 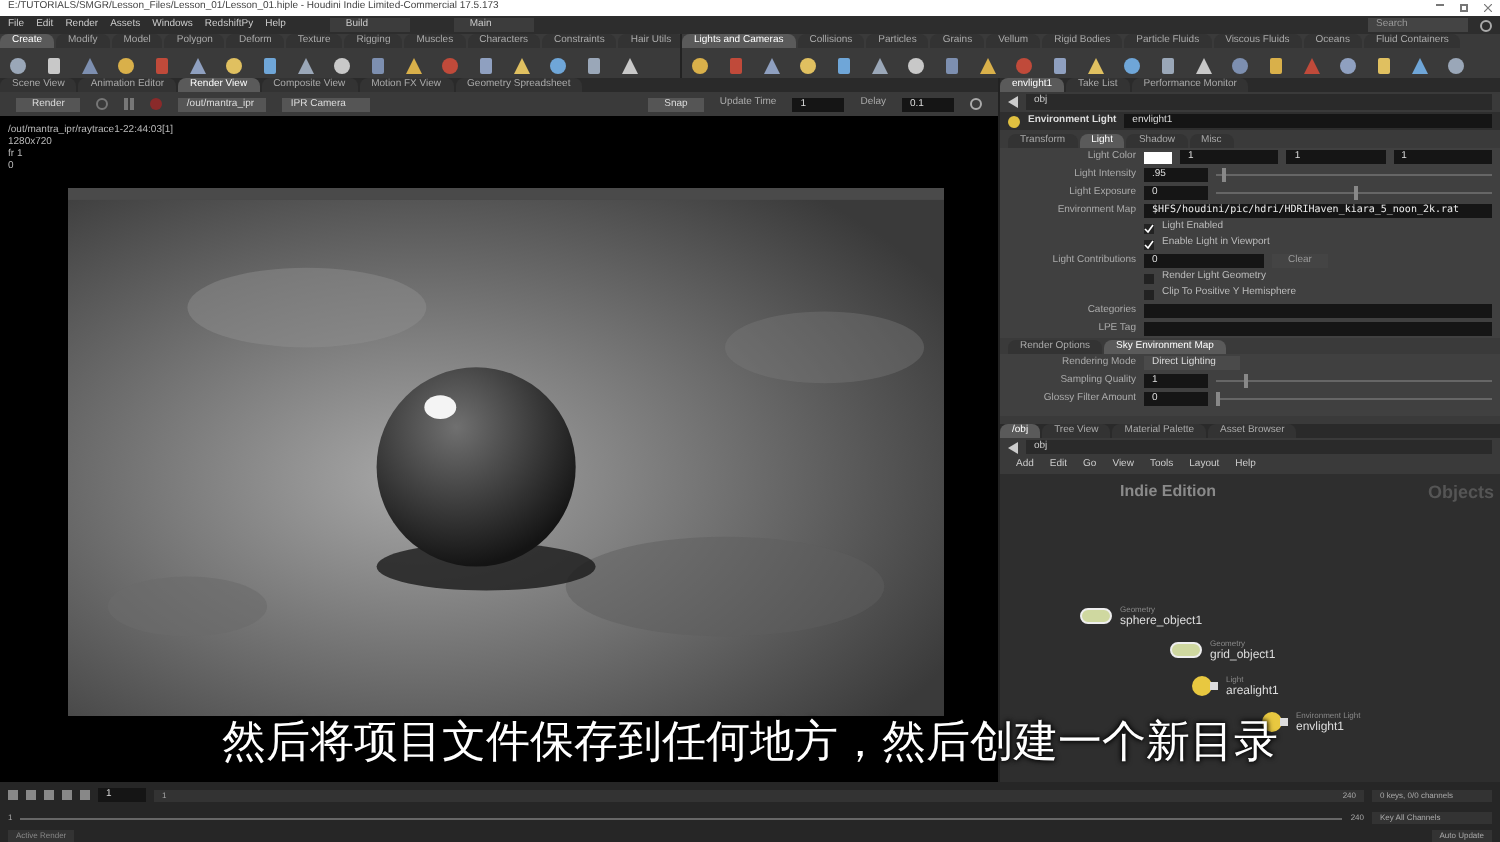 I want to click on pause-icon, so click(x=129, y=104).